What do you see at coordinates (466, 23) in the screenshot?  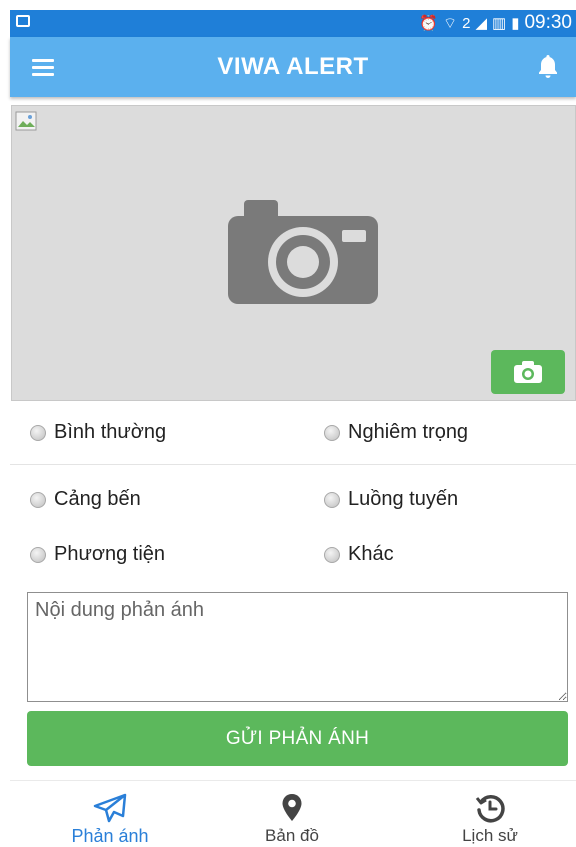 I see `sim-icon: 2` at bounding box center [466, 23].